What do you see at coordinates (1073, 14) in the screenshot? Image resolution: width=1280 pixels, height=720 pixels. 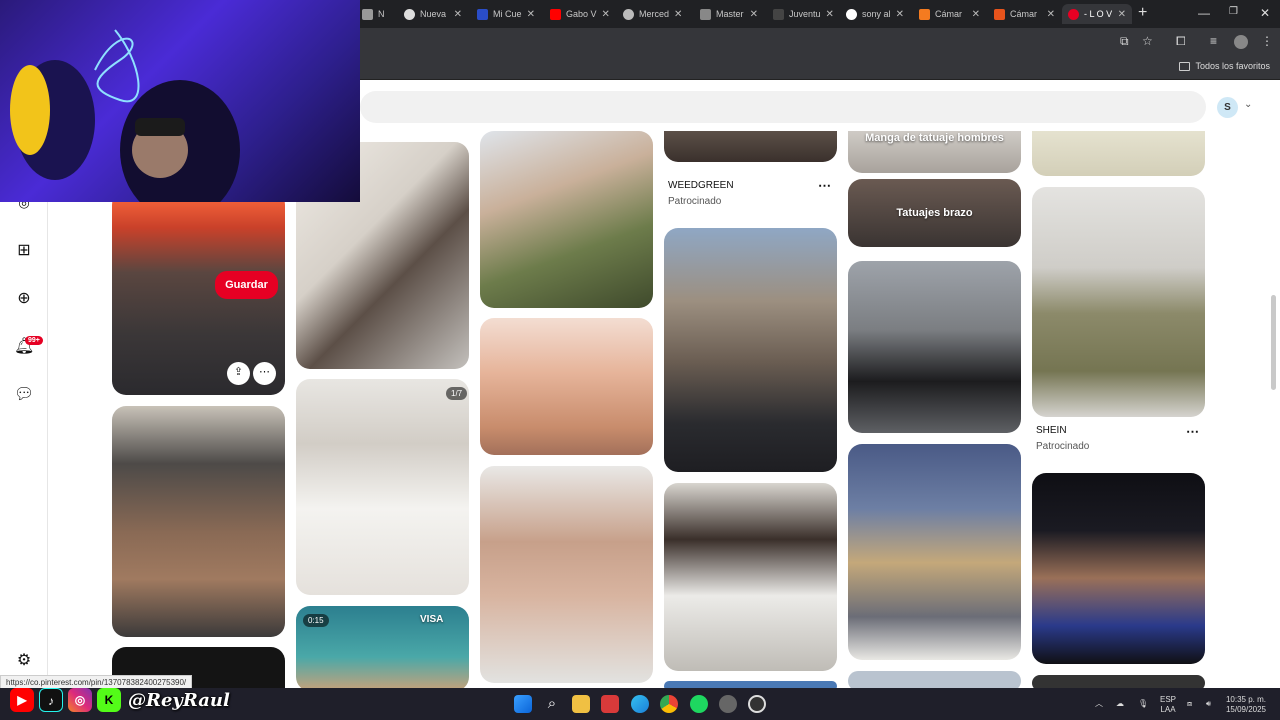 I see `pinterest-favicon-icon` at bounding box center [1073, 14].